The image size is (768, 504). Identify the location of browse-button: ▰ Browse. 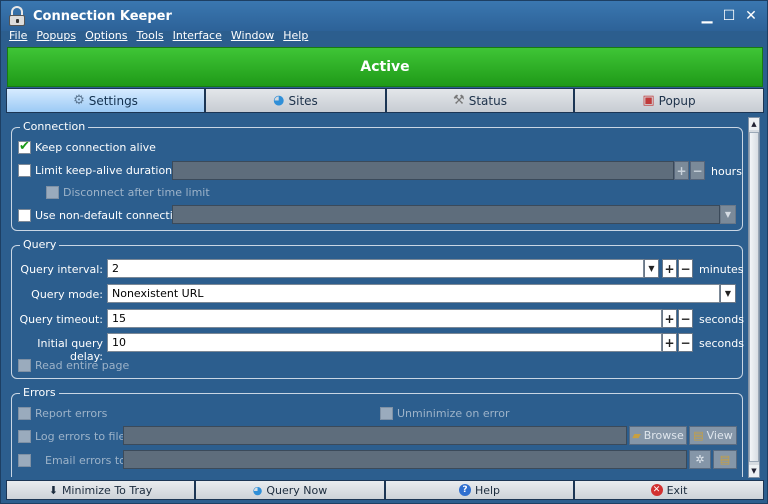
(658, 435).